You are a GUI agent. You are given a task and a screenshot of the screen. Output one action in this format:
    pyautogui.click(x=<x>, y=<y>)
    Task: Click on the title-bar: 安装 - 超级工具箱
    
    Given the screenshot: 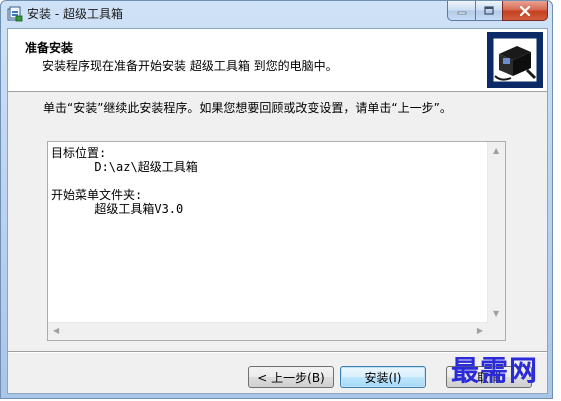 What is the action you would take?
    pyautogui.click(x=276, y=14)
    